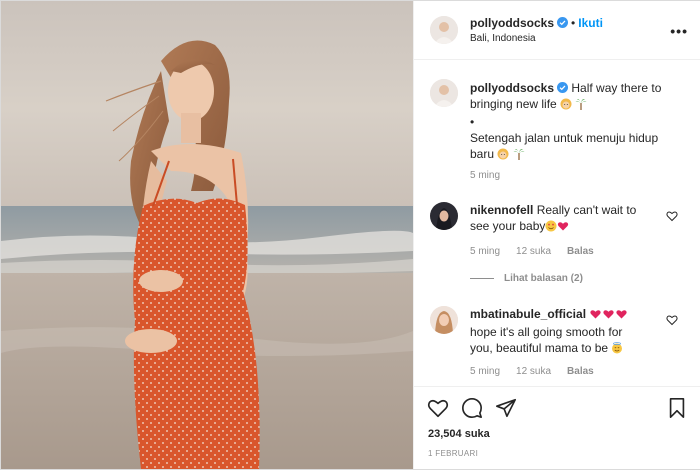  What do you see at coordinates (472, 408) in the screenshot?
I see `comment-icon` at bounding box center [472, 408].